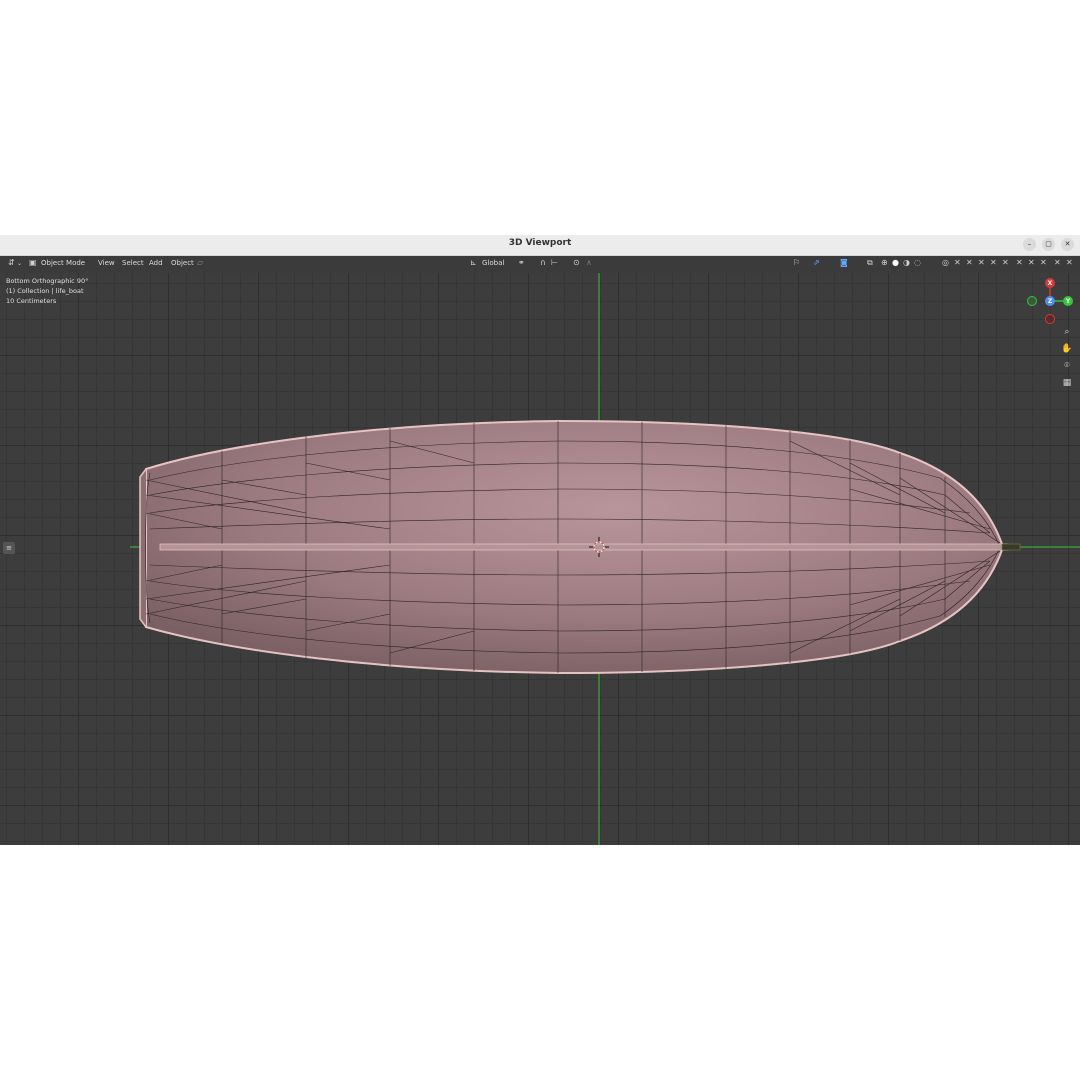 This screenshot has height=1080, width=1080. What do you see at coordinates (473, 262) in the screenshot?
I see `orientation-icon: ⊾` at bounding box center [473, 262].